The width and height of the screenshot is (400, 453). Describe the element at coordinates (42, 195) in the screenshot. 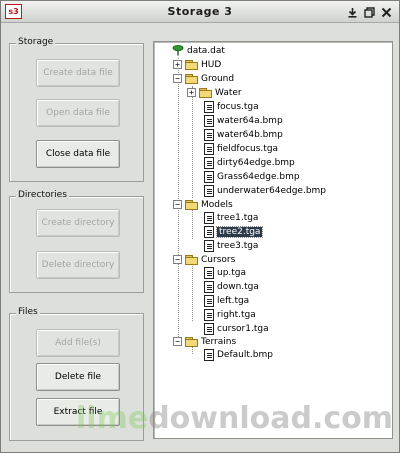

I see `directories-group-label: Directories` at that location.